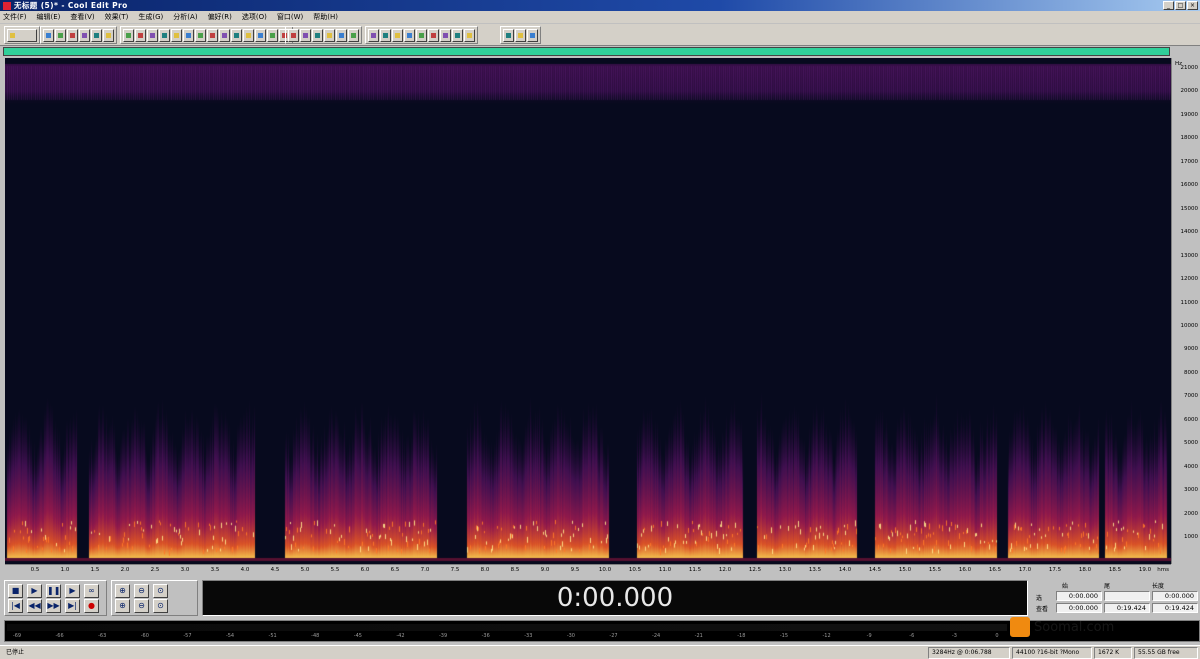 The width and height of the screenshot is (1200, 659). I want to click on level-meter-bar, so click(507, 627).